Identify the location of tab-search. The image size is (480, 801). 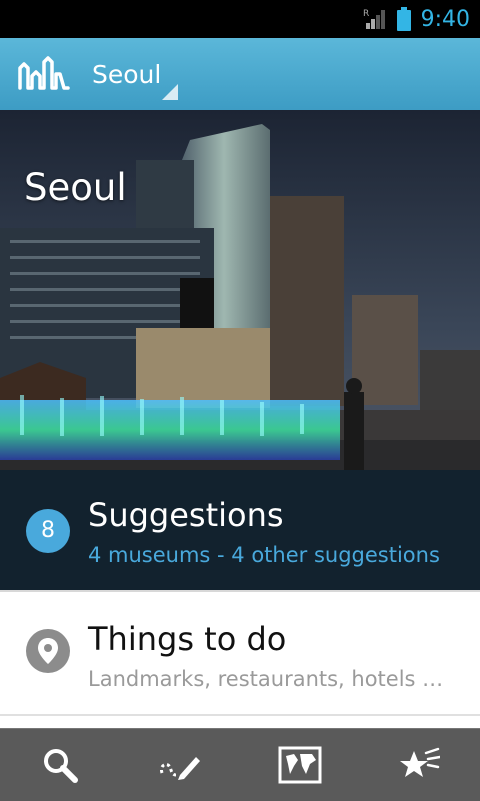
(60, 765).